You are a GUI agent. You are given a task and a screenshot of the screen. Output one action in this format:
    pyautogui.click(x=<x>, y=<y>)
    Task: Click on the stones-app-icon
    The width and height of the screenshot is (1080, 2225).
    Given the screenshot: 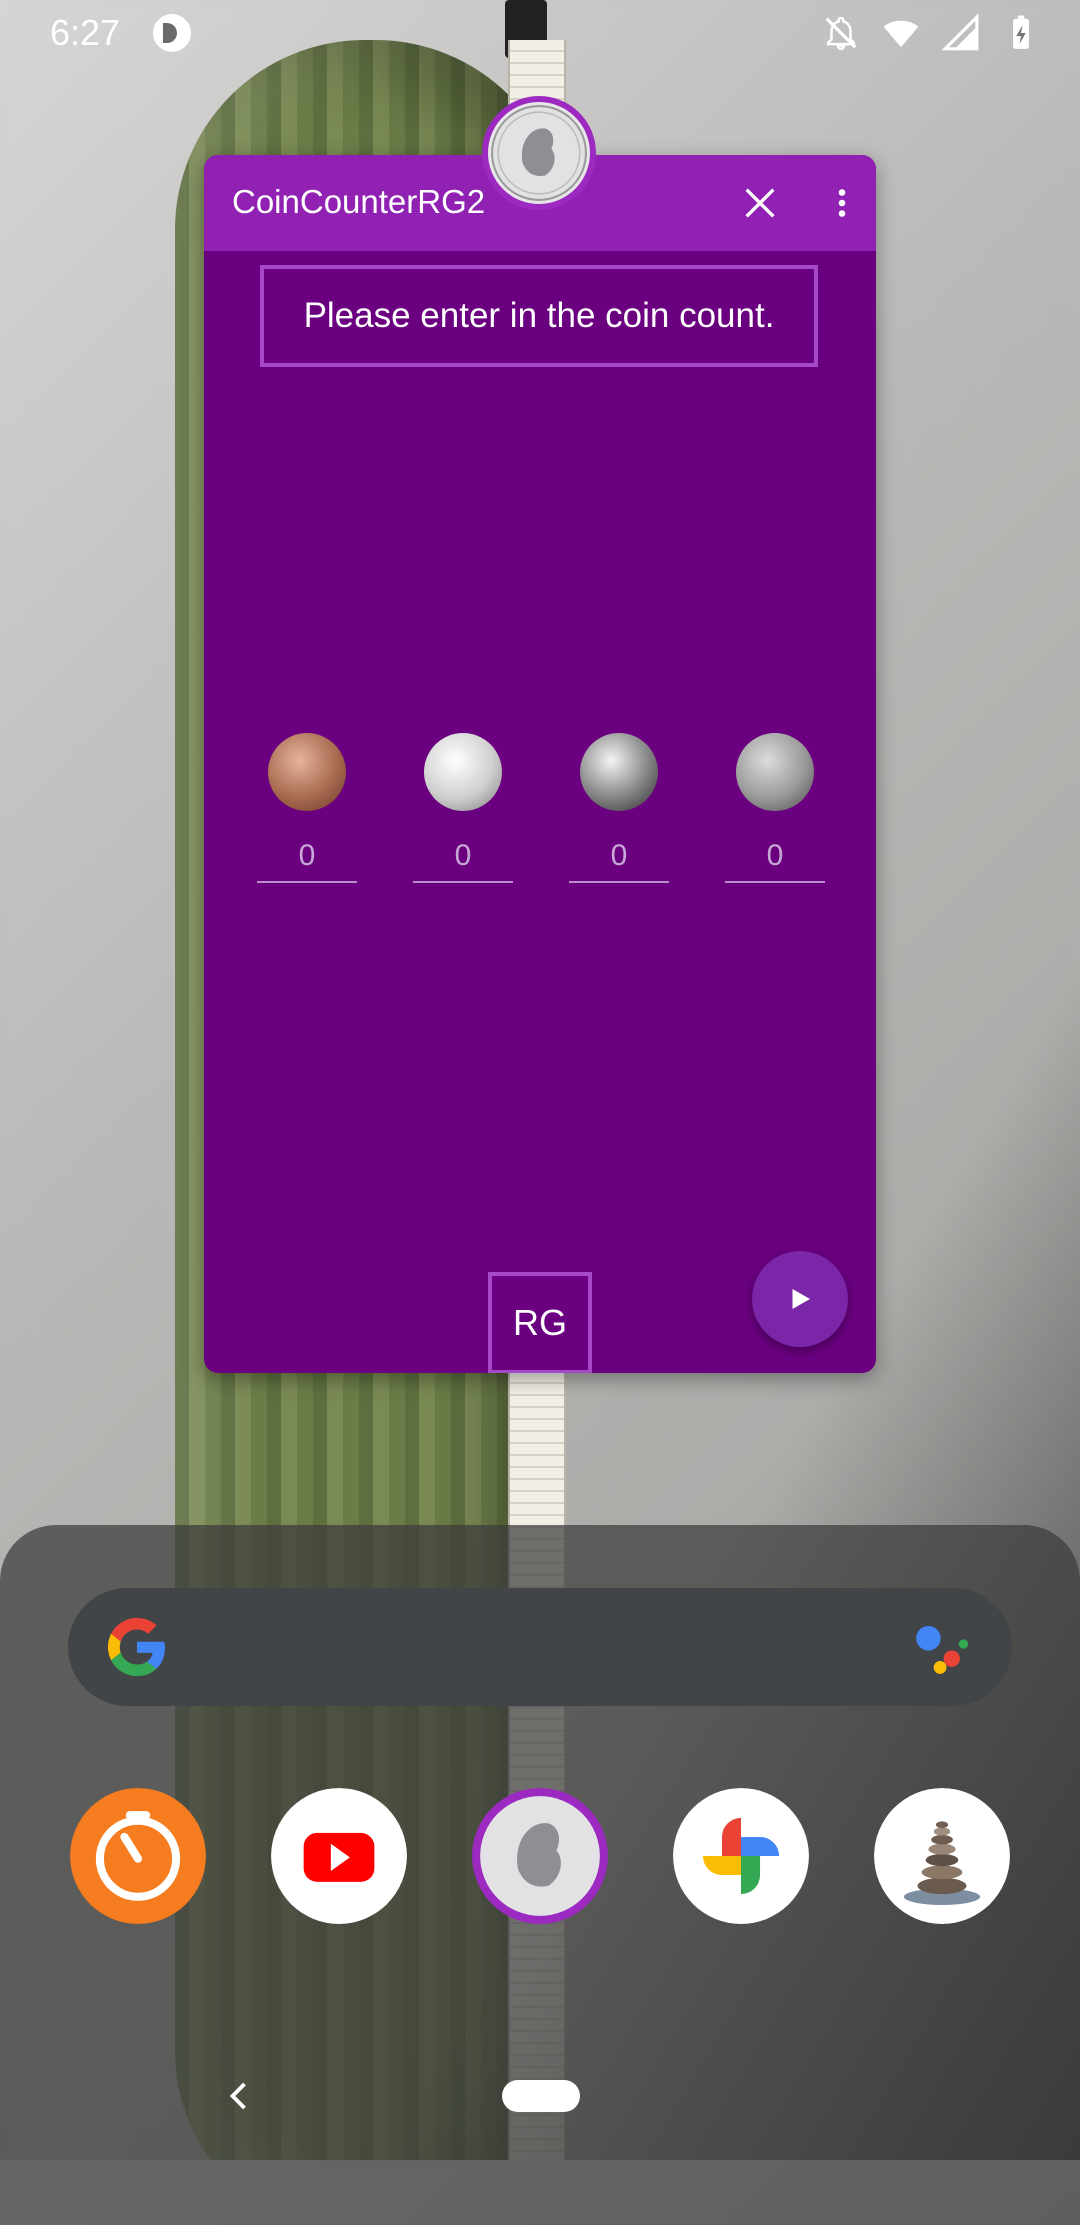 What is the action you would take?
    pyautogui.click(x=942, y=1856)
    